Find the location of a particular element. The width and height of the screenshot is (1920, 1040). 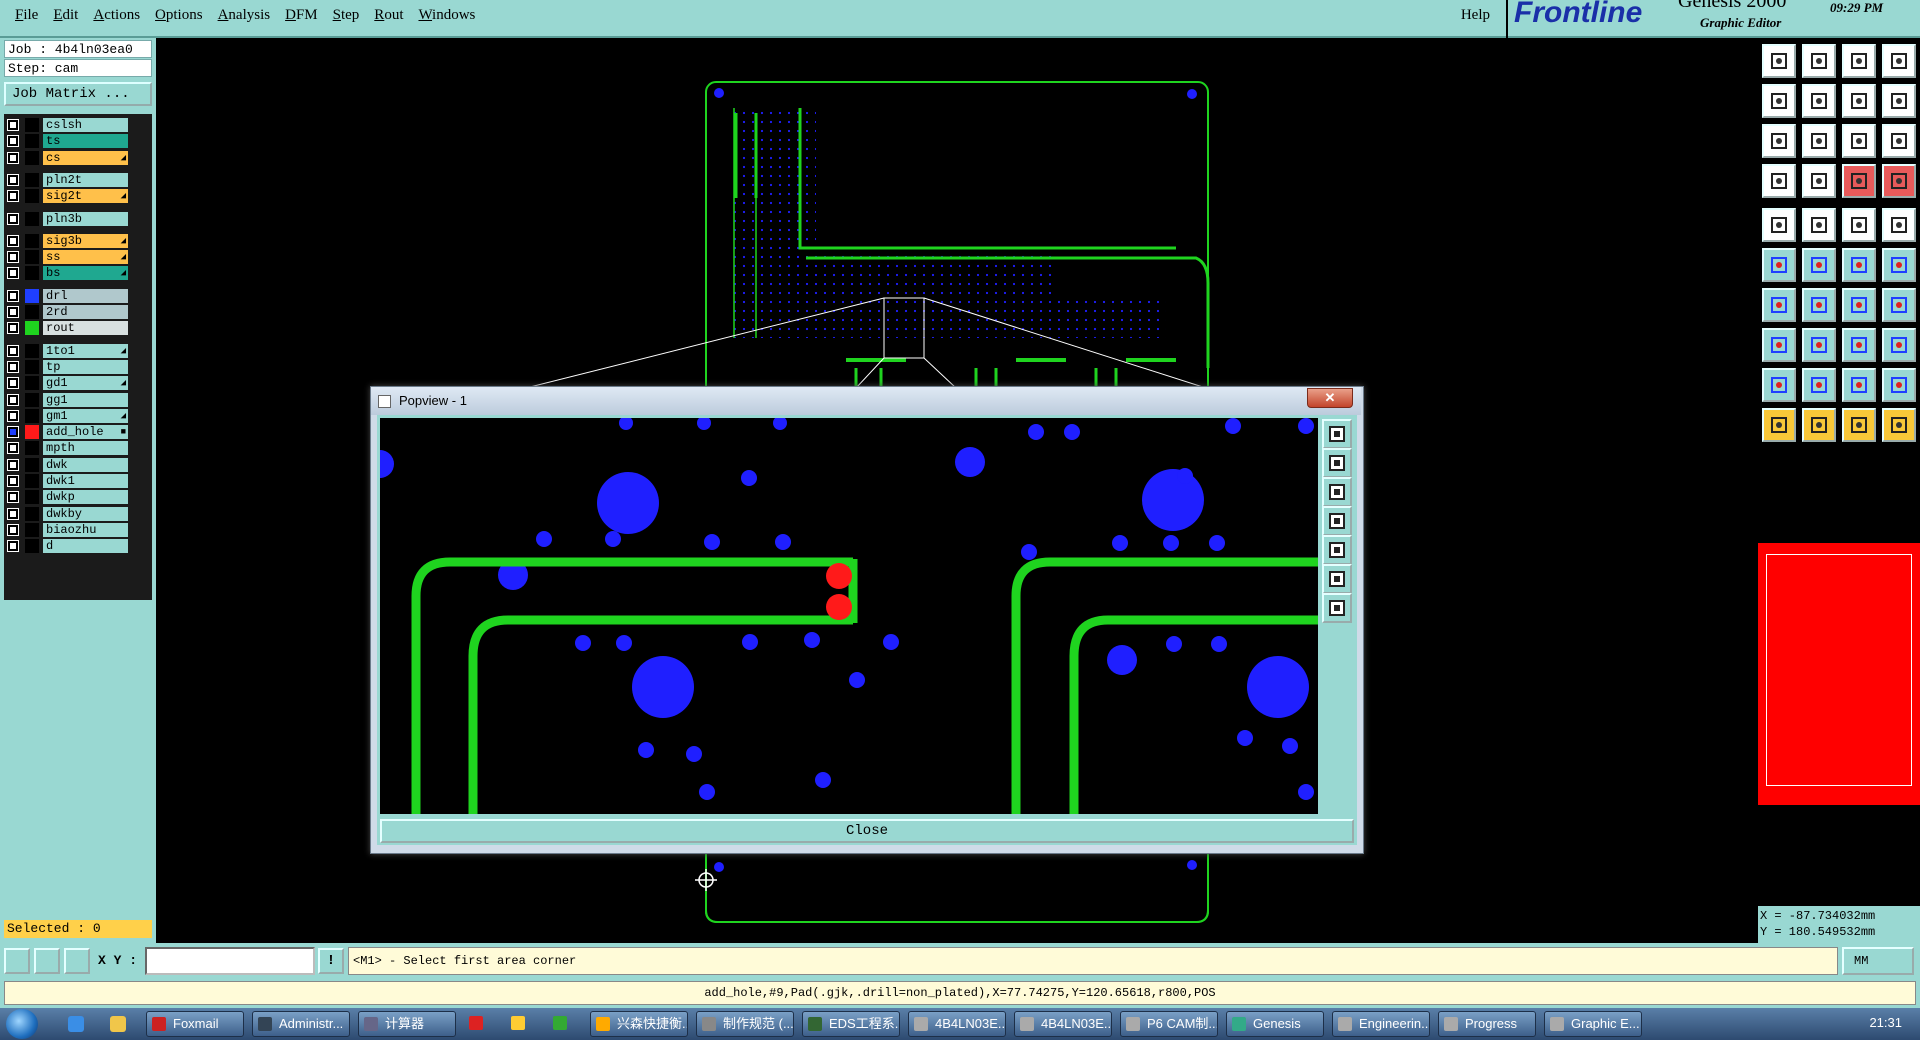

line-add-tool-icon is located at coordinates (1819, 345).